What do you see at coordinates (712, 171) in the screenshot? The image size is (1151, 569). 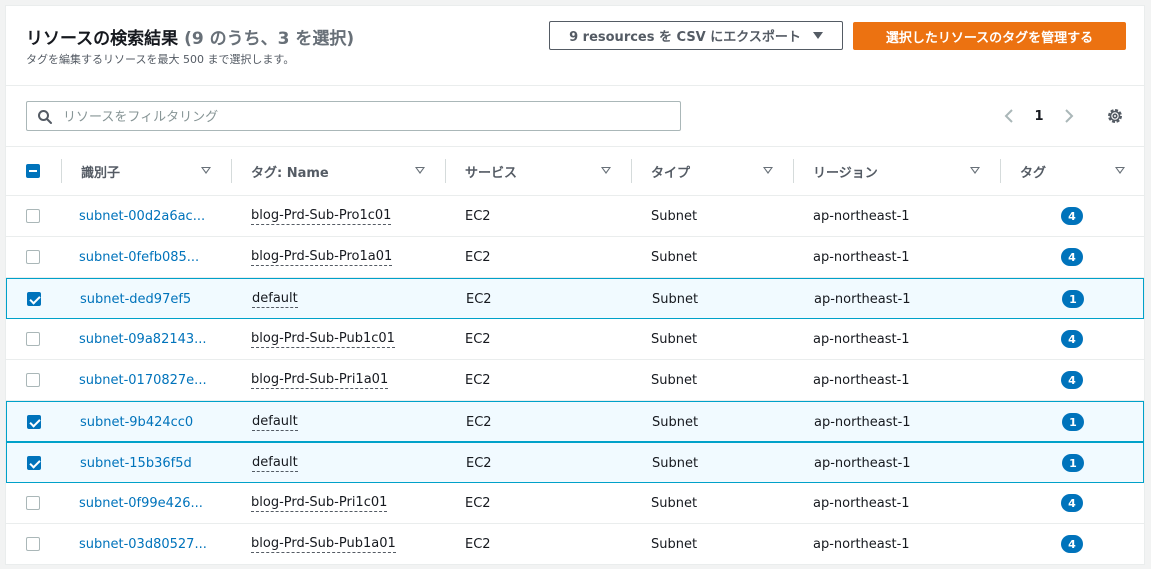 I see `column-header-type: タイプ` at bounding box center [712, 171].